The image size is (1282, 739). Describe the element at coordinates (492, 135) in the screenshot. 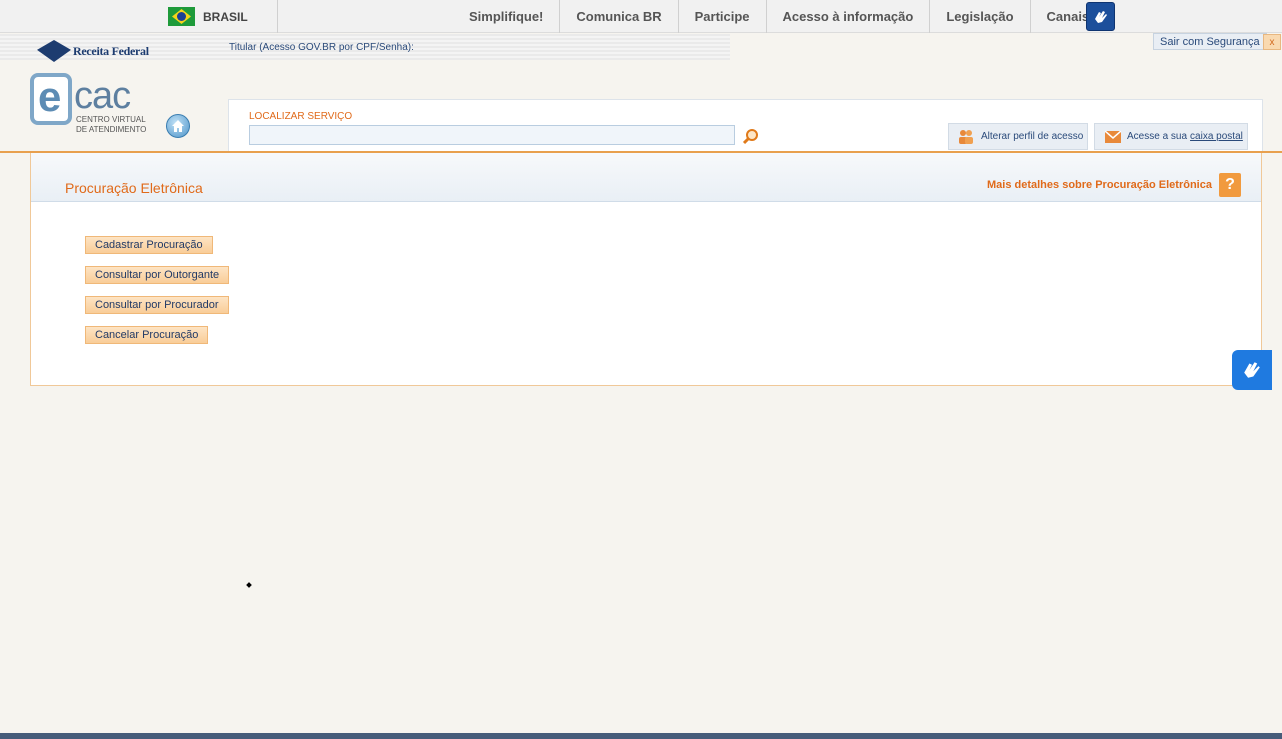

I see `search-input` at that location.